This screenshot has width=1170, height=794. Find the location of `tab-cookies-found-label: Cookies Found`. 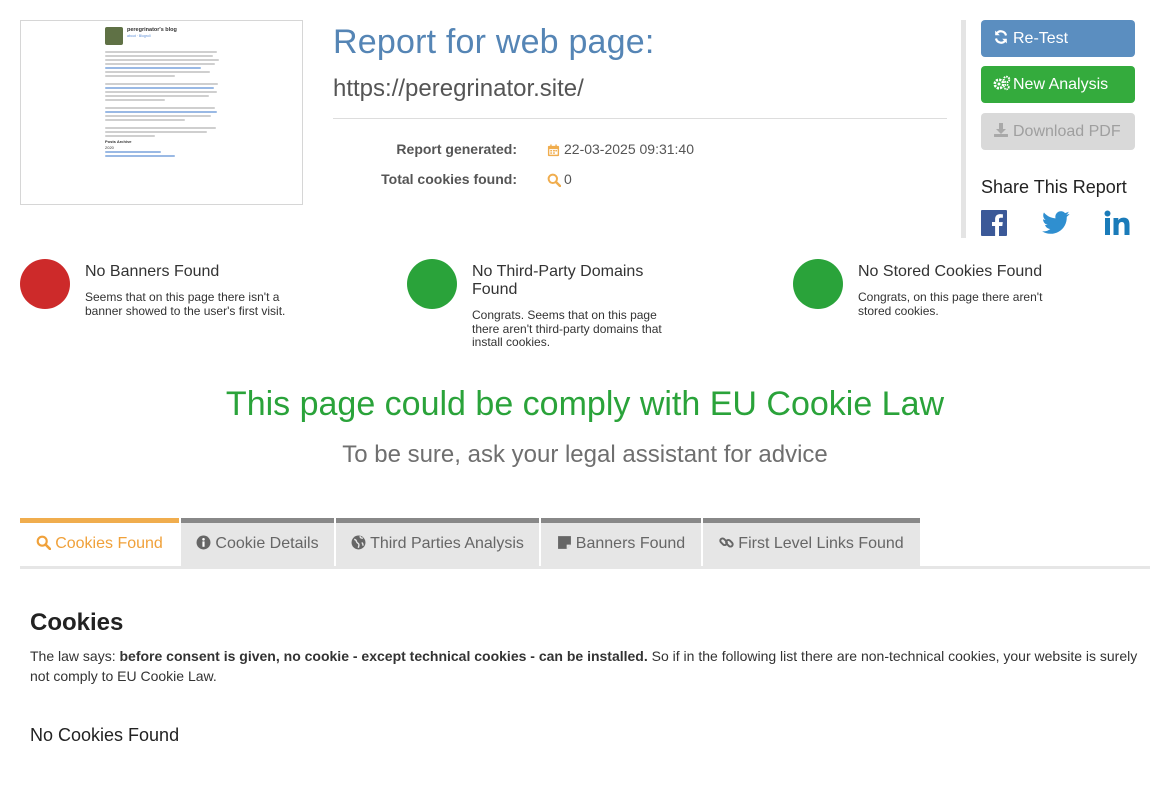

tab-cookies-found-label: Cookies Found is located at coordinates (109, 543).